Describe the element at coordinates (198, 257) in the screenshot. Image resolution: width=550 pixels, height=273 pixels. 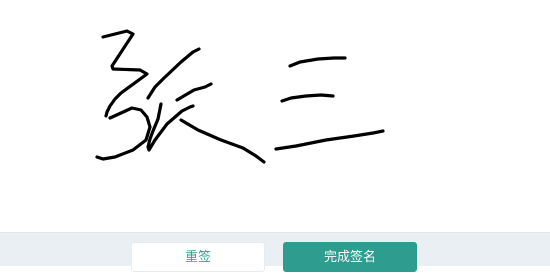
I see `reset-signature-button: 重签` at that location.